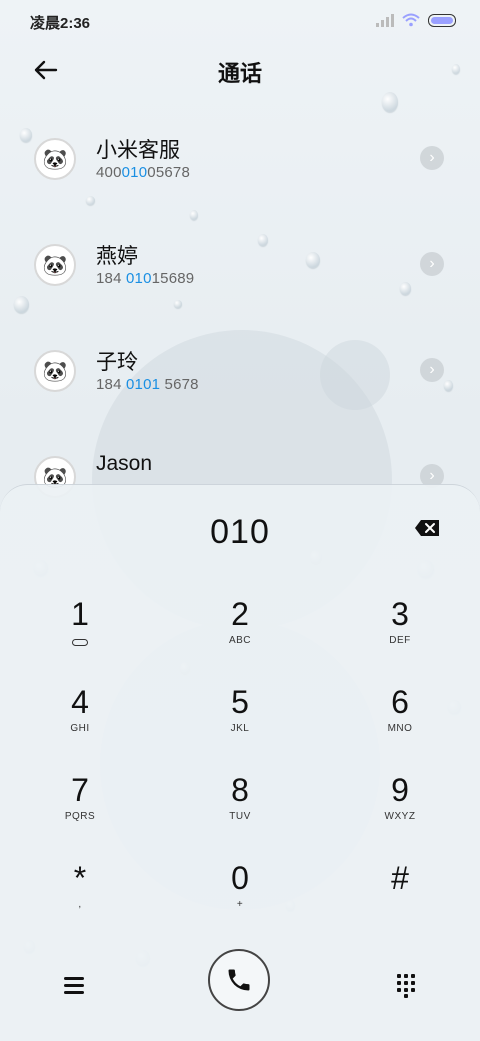 The height and width of the screenshot is (1041, 480). Describe the element at coordinates (147, 384) in the screenshot. I see `contact-number: 184 0101 5678` at that location.